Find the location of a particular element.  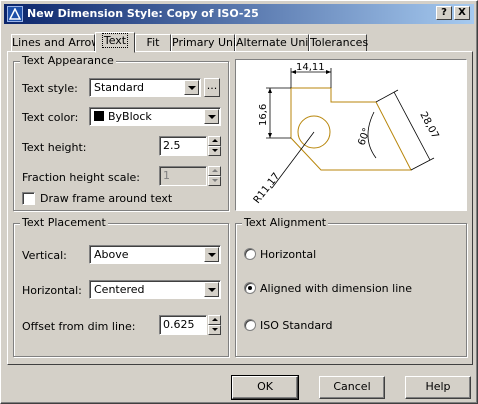

text-color-value-wrap: ByBlock is located at coordinates (123, 116).